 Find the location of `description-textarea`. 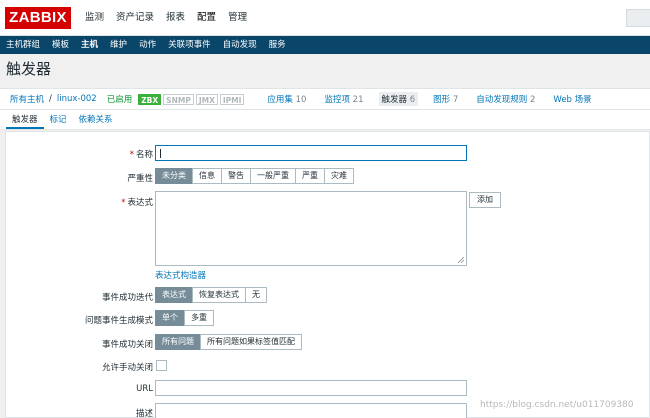

description-textarea is located at coordinates (311, 410).